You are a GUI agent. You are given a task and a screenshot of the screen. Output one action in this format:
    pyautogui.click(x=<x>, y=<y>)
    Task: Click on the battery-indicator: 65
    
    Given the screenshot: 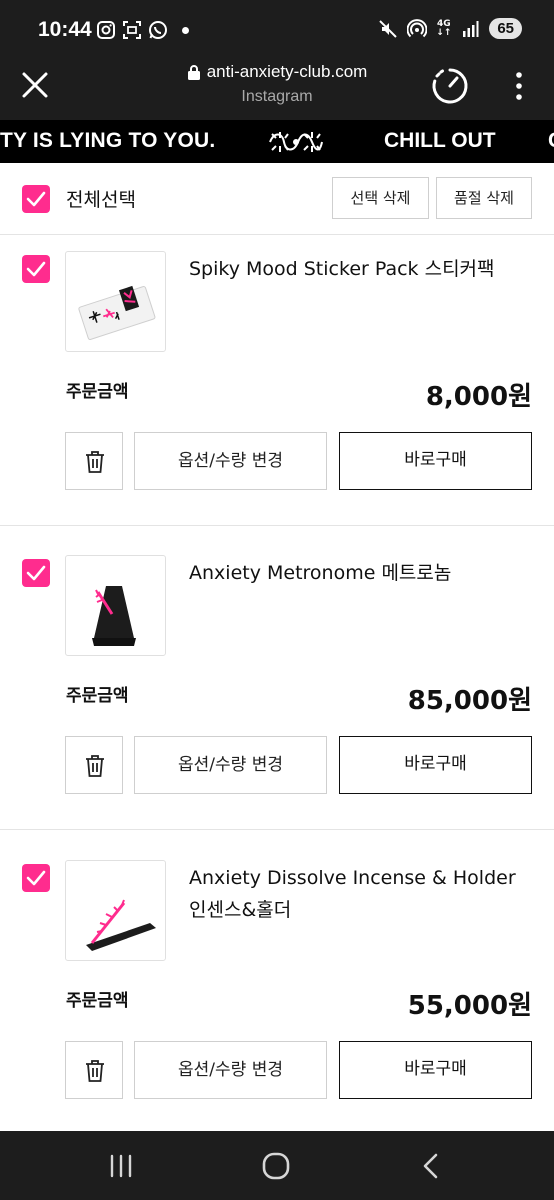 What is the action you would take?
    pyautogui.click(x=505, y=28)
    